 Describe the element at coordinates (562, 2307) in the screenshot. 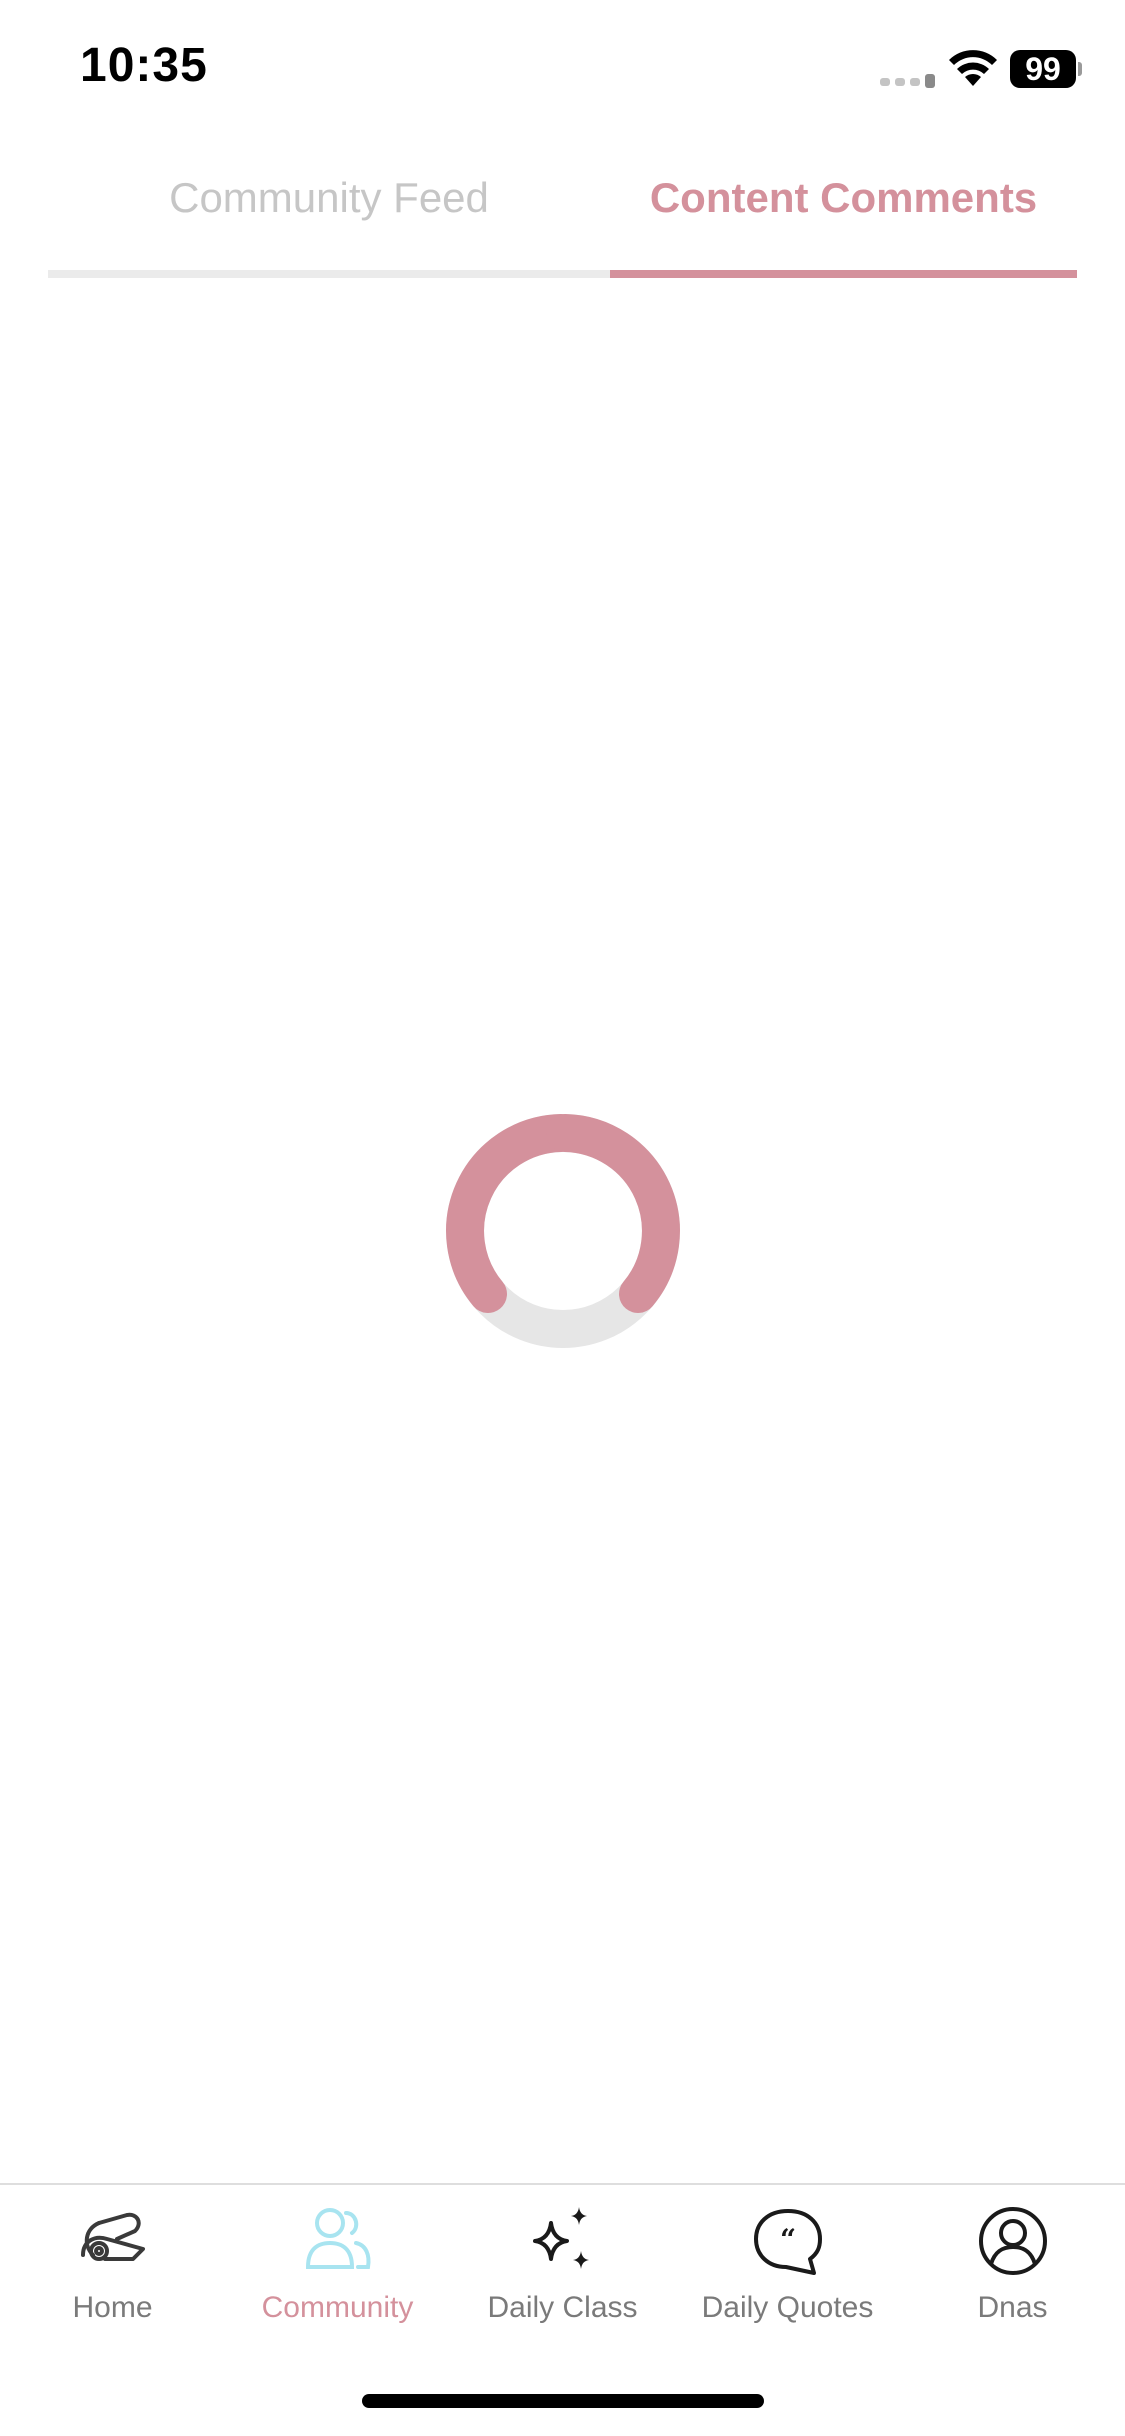

I see `nav-label-daily-class: Daily Class` at that location.